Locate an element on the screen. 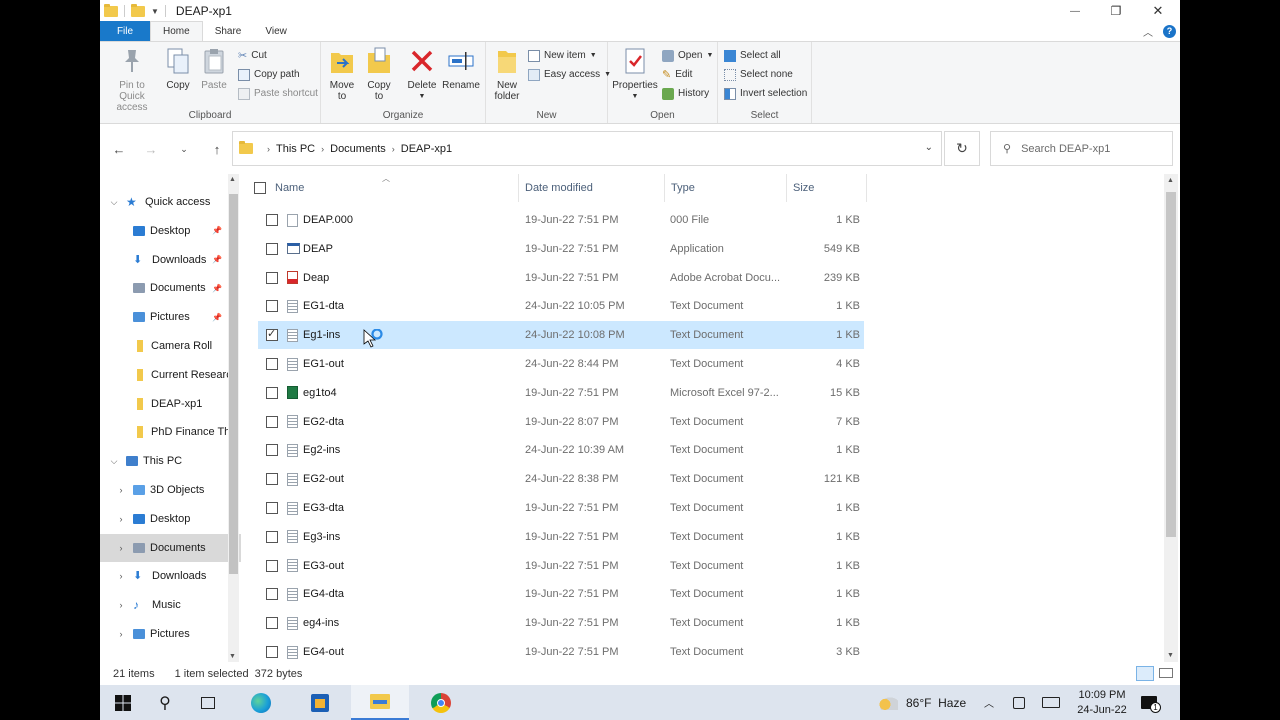 The height and width of the screenshot is (720, 1280). column-name: Name ︿ is located at coordinates (394, 188).